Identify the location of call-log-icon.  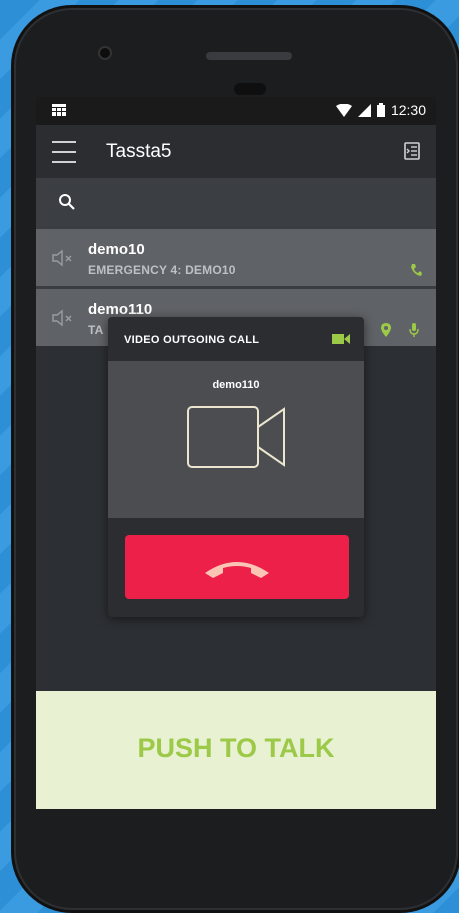
(412, 151).